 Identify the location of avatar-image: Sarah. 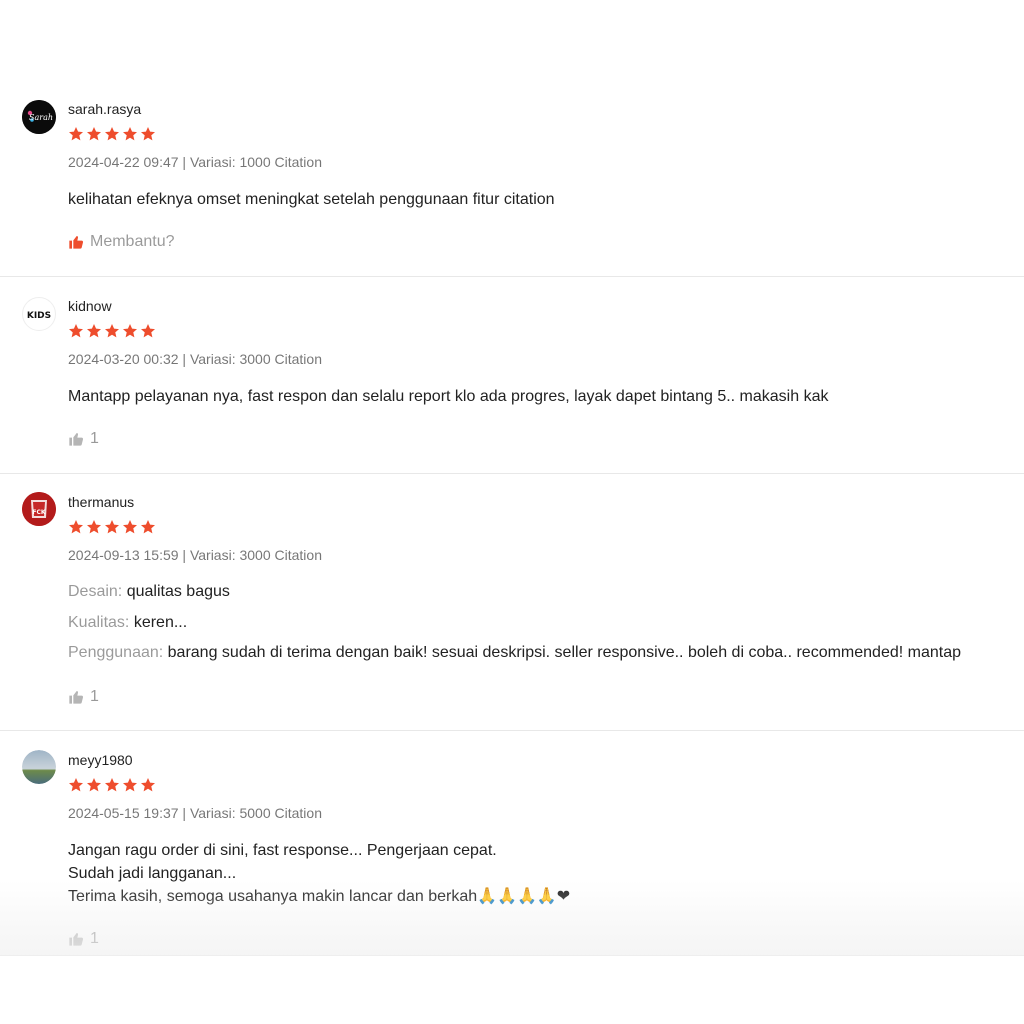
(39, 117).